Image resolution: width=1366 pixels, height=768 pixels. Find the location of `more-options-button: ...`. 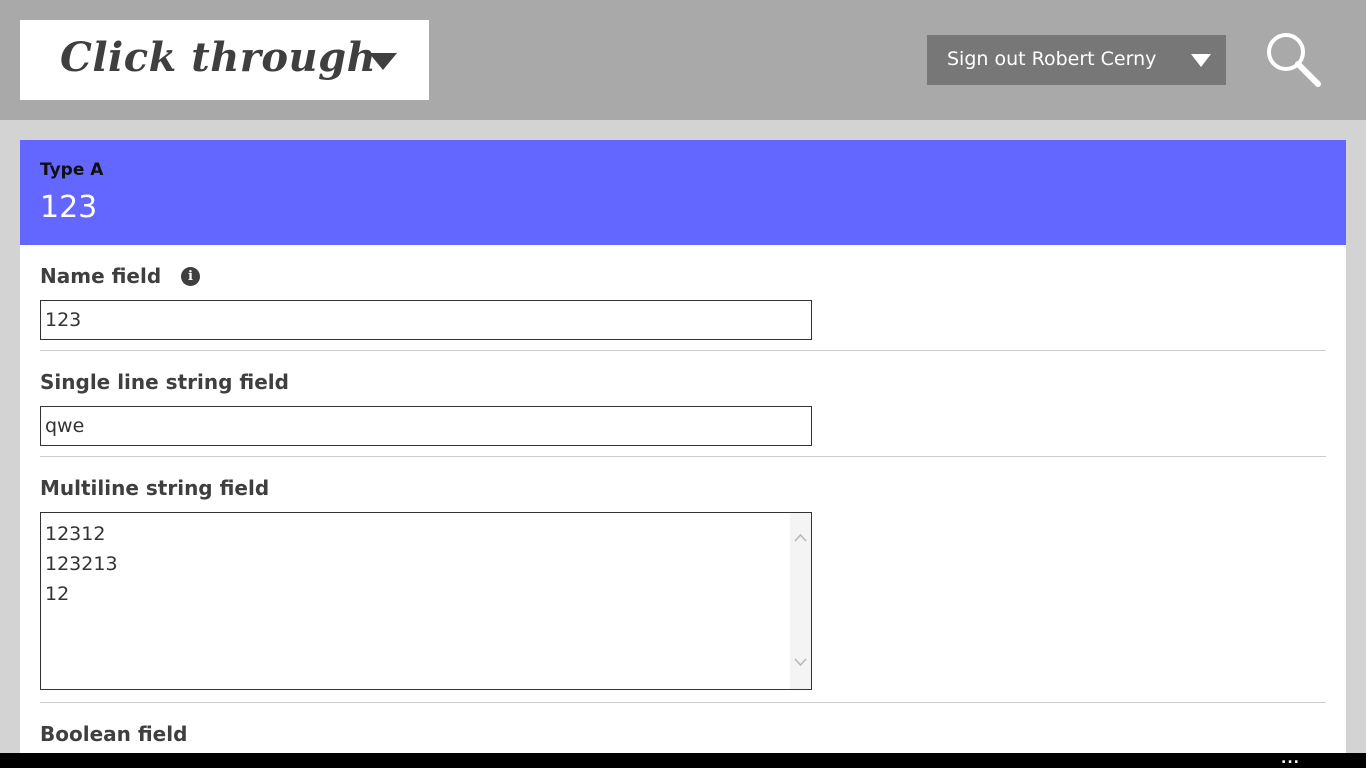

more-options-button: ... is located at coordinates (1290, 759).